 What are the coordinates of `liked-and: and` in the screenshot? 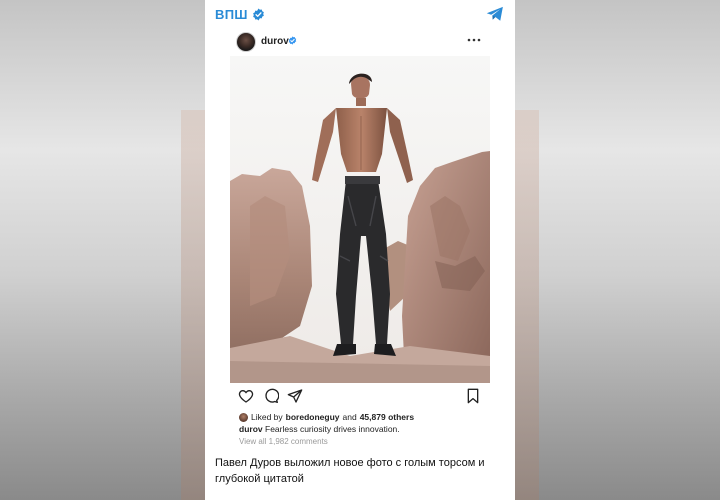 It's located at (349, 417).